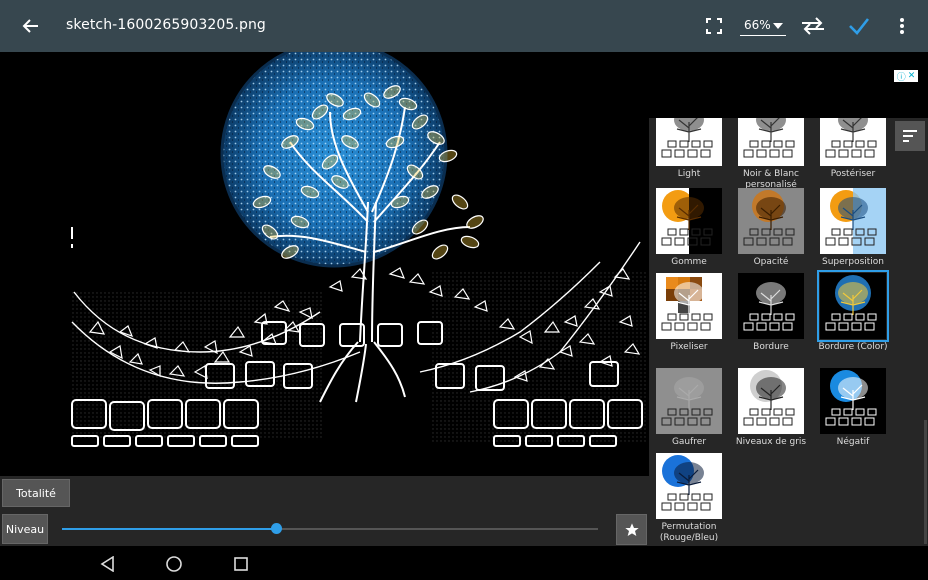  What do you see at coordinates (324, 511) in the screenshot?
I see `adjust-controls` at bounding box center [324, 511].